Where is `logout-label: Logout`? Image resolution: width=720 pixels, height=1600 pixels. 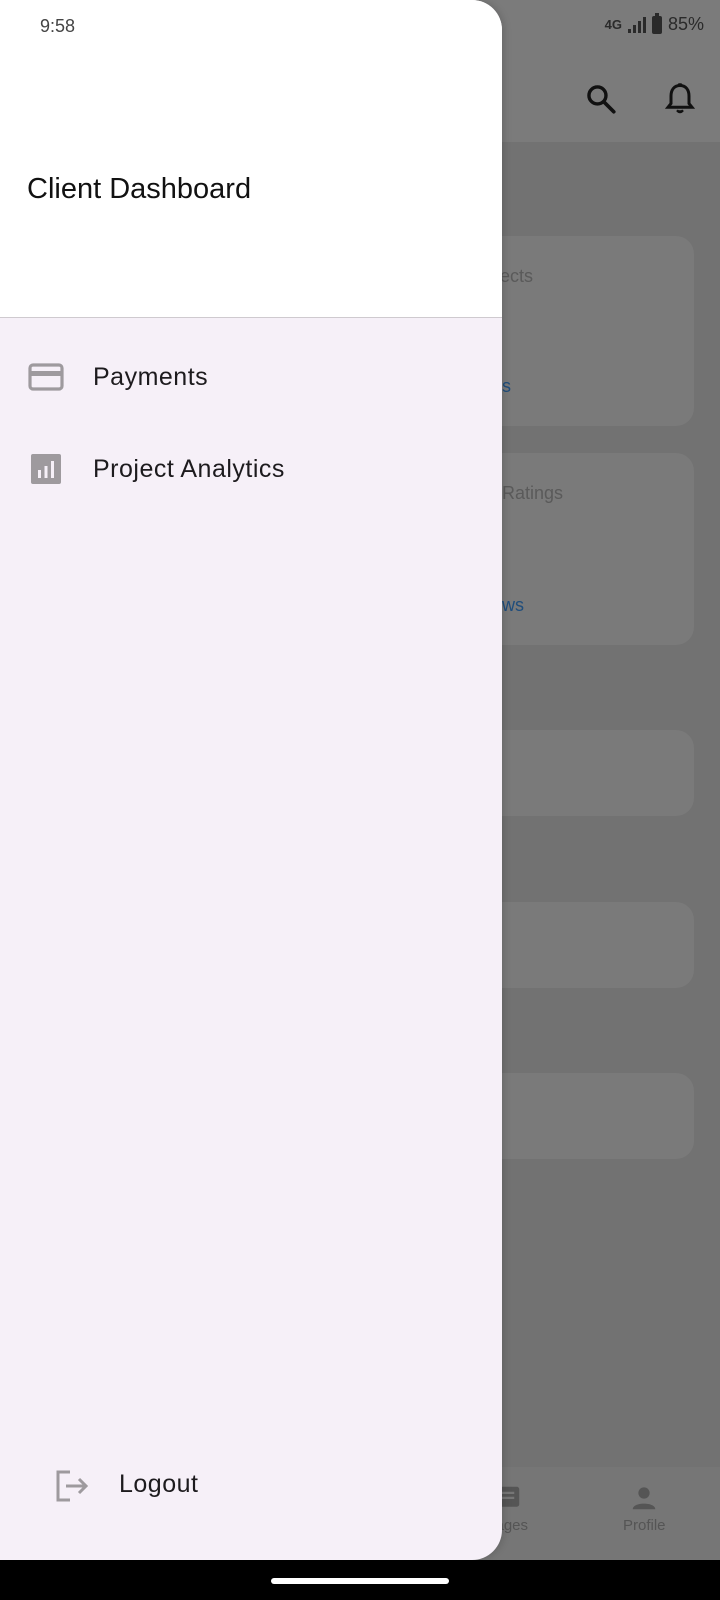 logout-label: Logout is located at coordinates (159, 1484).